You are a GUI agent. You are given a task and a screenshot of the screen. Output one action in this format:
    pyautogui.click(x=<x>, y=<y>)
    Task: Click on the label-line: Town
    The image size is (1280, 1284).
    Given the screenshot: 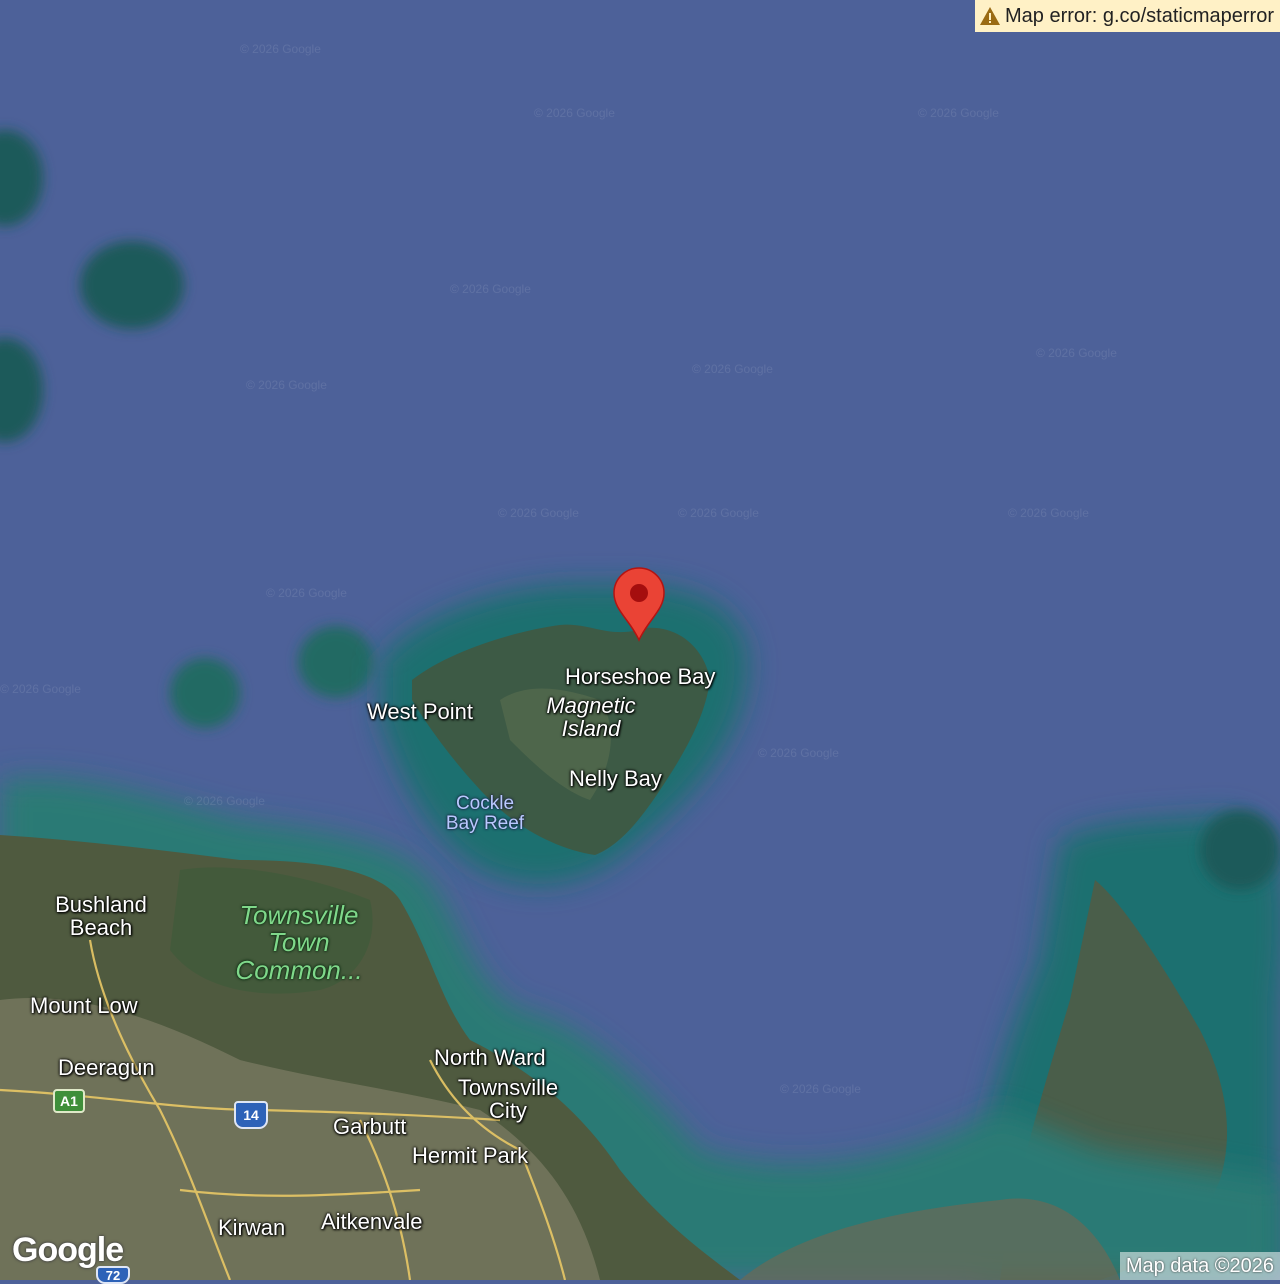 What is the action you would take?
    pyautogui.click(x=299, y=942)
    